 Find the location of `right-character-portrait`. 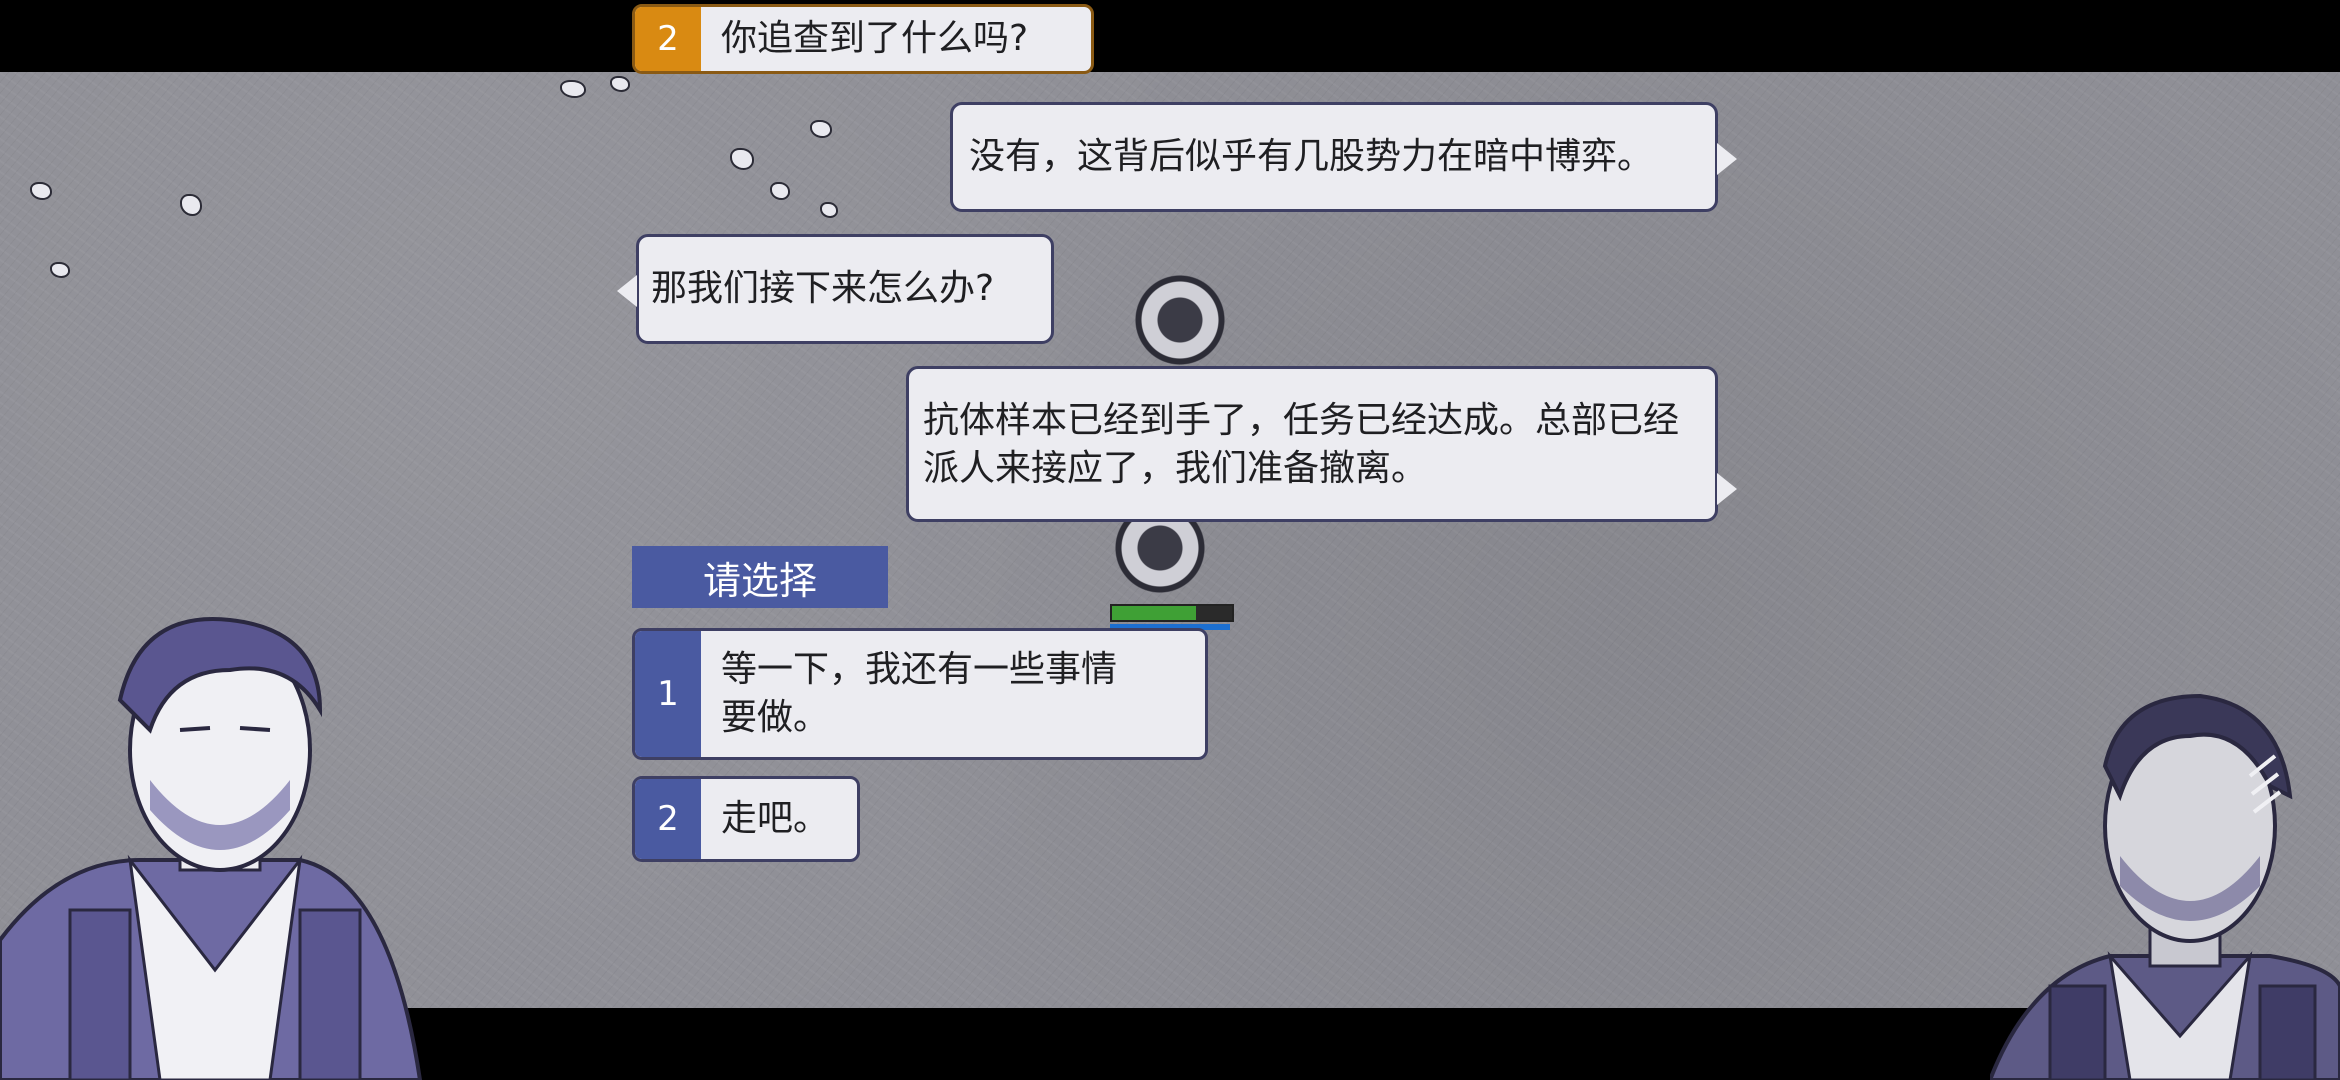

right-character-portrait is located at coordinates (2165, 886).